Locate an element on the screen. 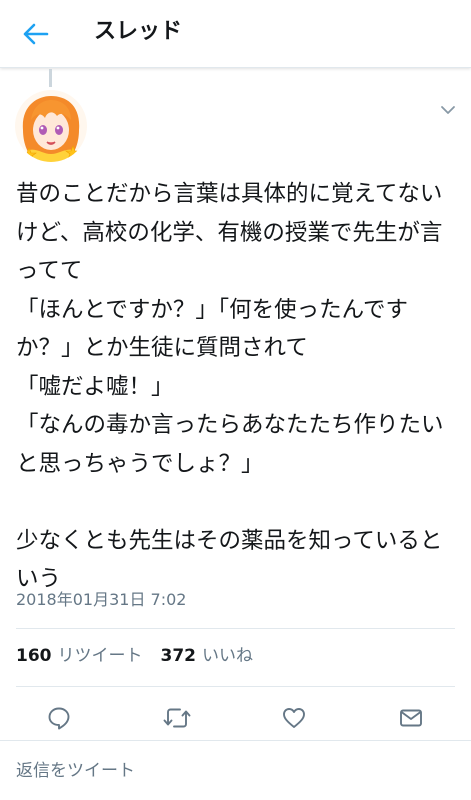  retweet-icon is located at coordinates (177, 718).